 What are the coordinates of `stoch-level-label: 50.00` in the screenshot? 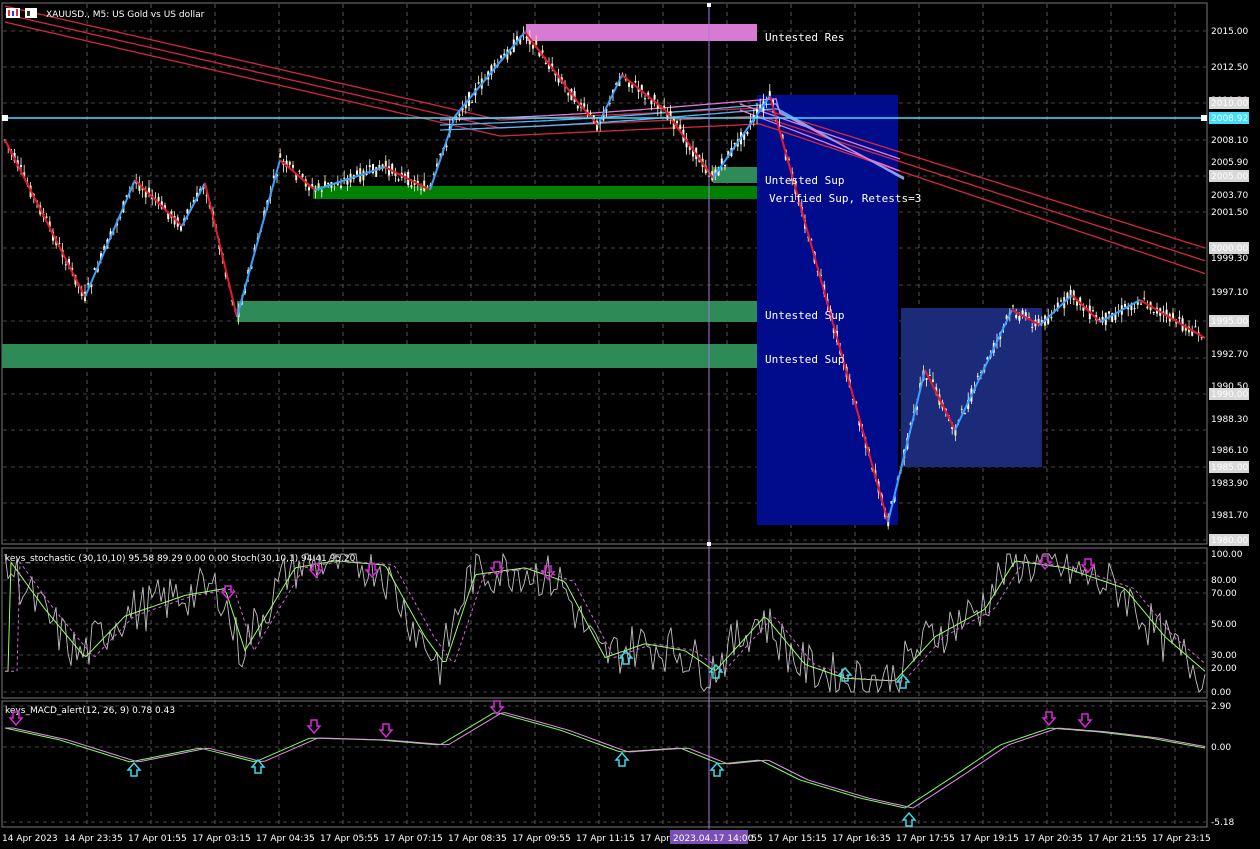 It's located at (1224, 625).